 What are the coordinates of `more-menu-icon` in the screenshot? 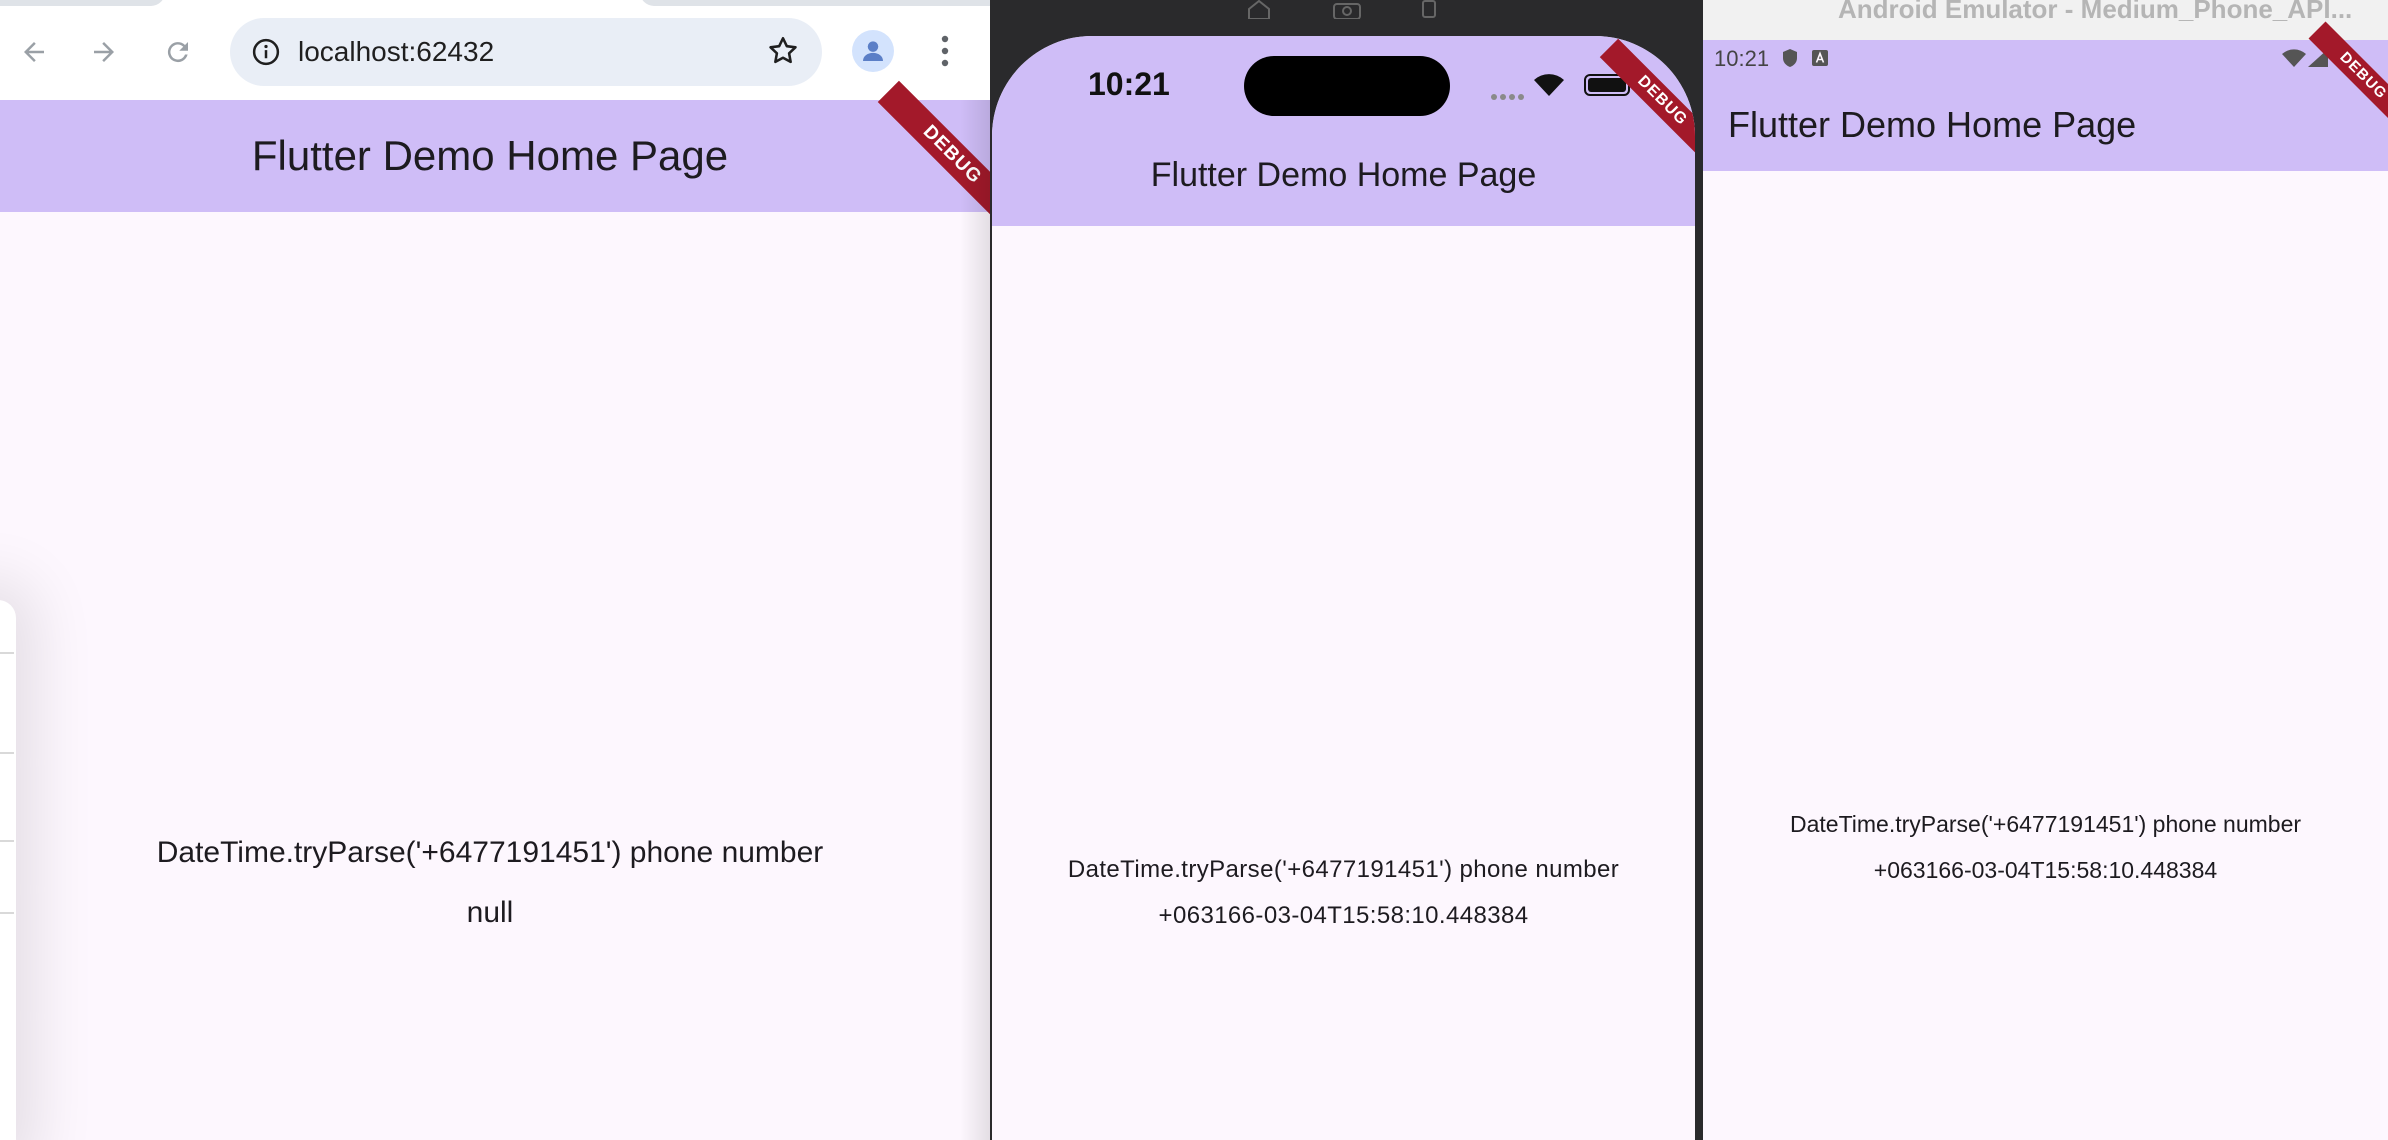 It's located at (945, 51).